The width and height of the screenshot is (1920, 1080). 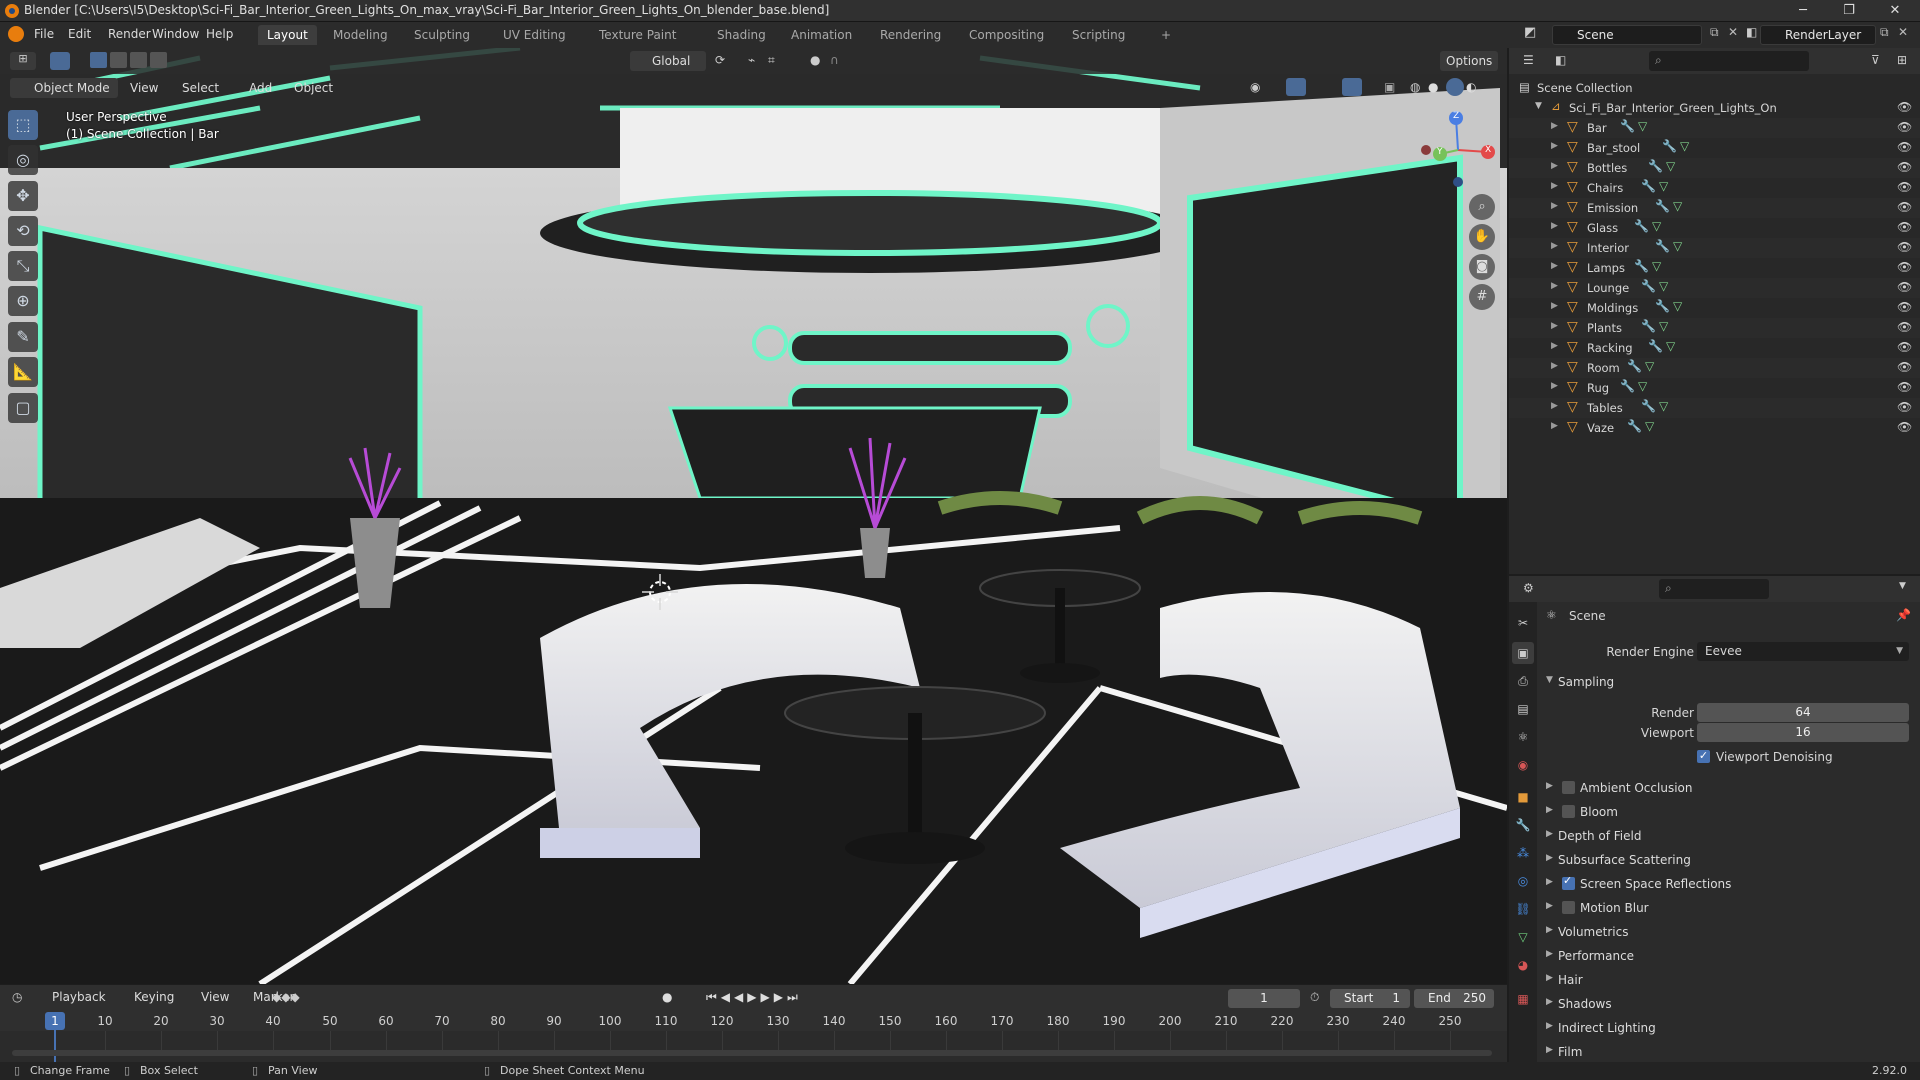 I want to click on outliner-object-bottles: ▶ ▽ Bottles 🔧 ▽ 👁, so click(x=1714, y=168).